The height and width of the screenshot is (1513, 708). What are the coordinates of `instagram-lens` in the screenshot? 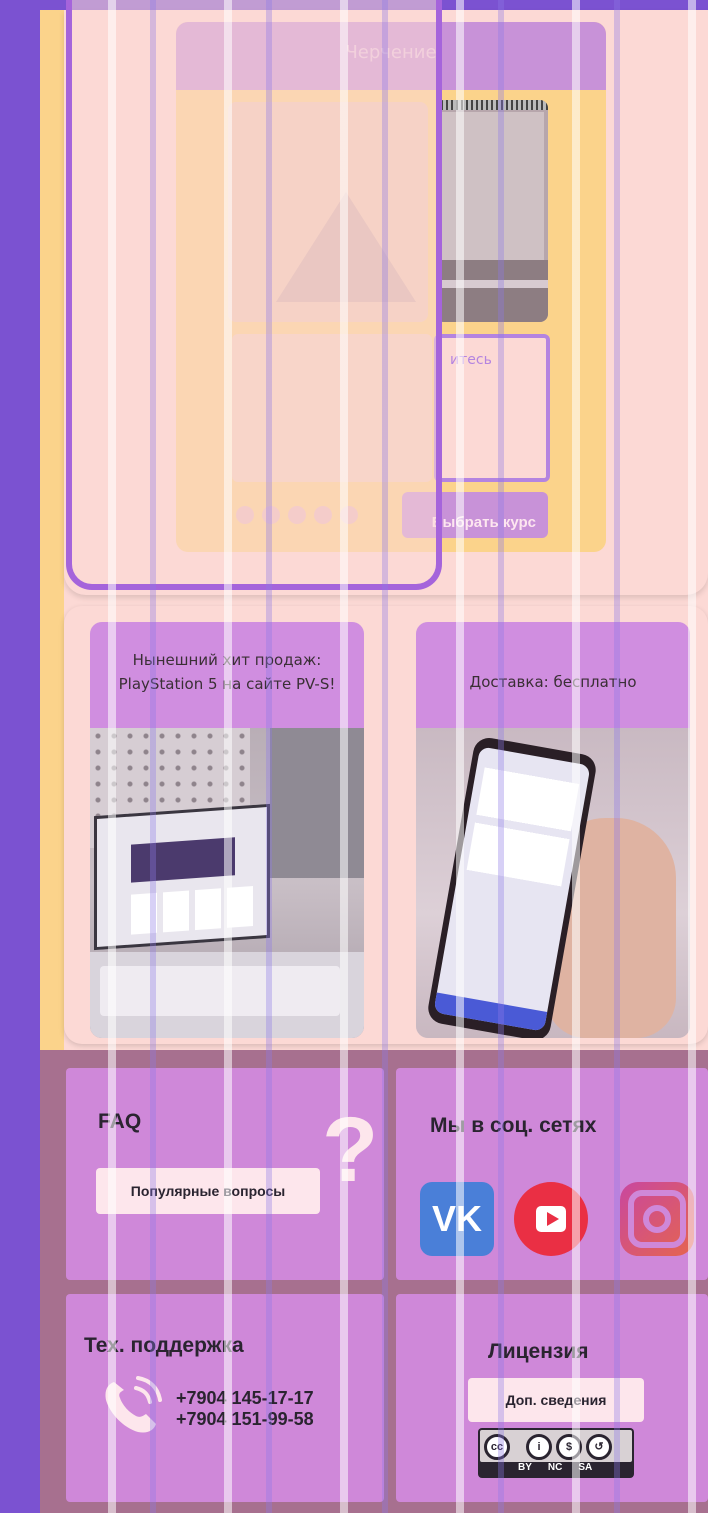 It's located at (657, 1219).